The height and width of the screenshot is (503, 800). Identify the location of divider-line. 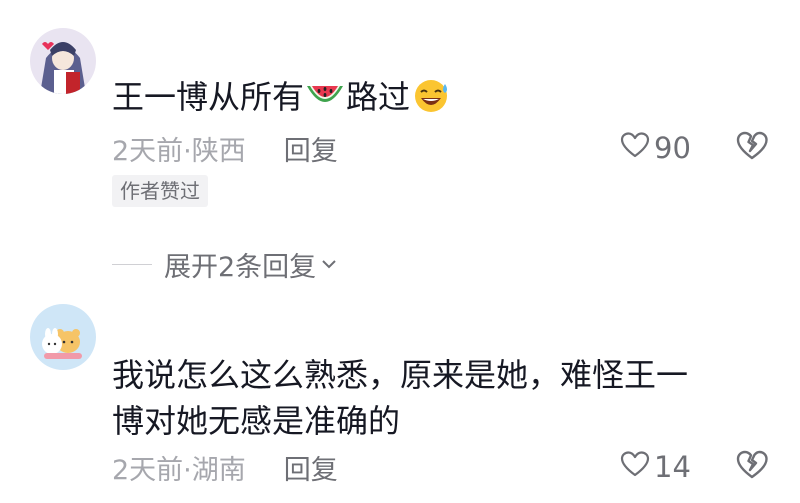
(132, 264).